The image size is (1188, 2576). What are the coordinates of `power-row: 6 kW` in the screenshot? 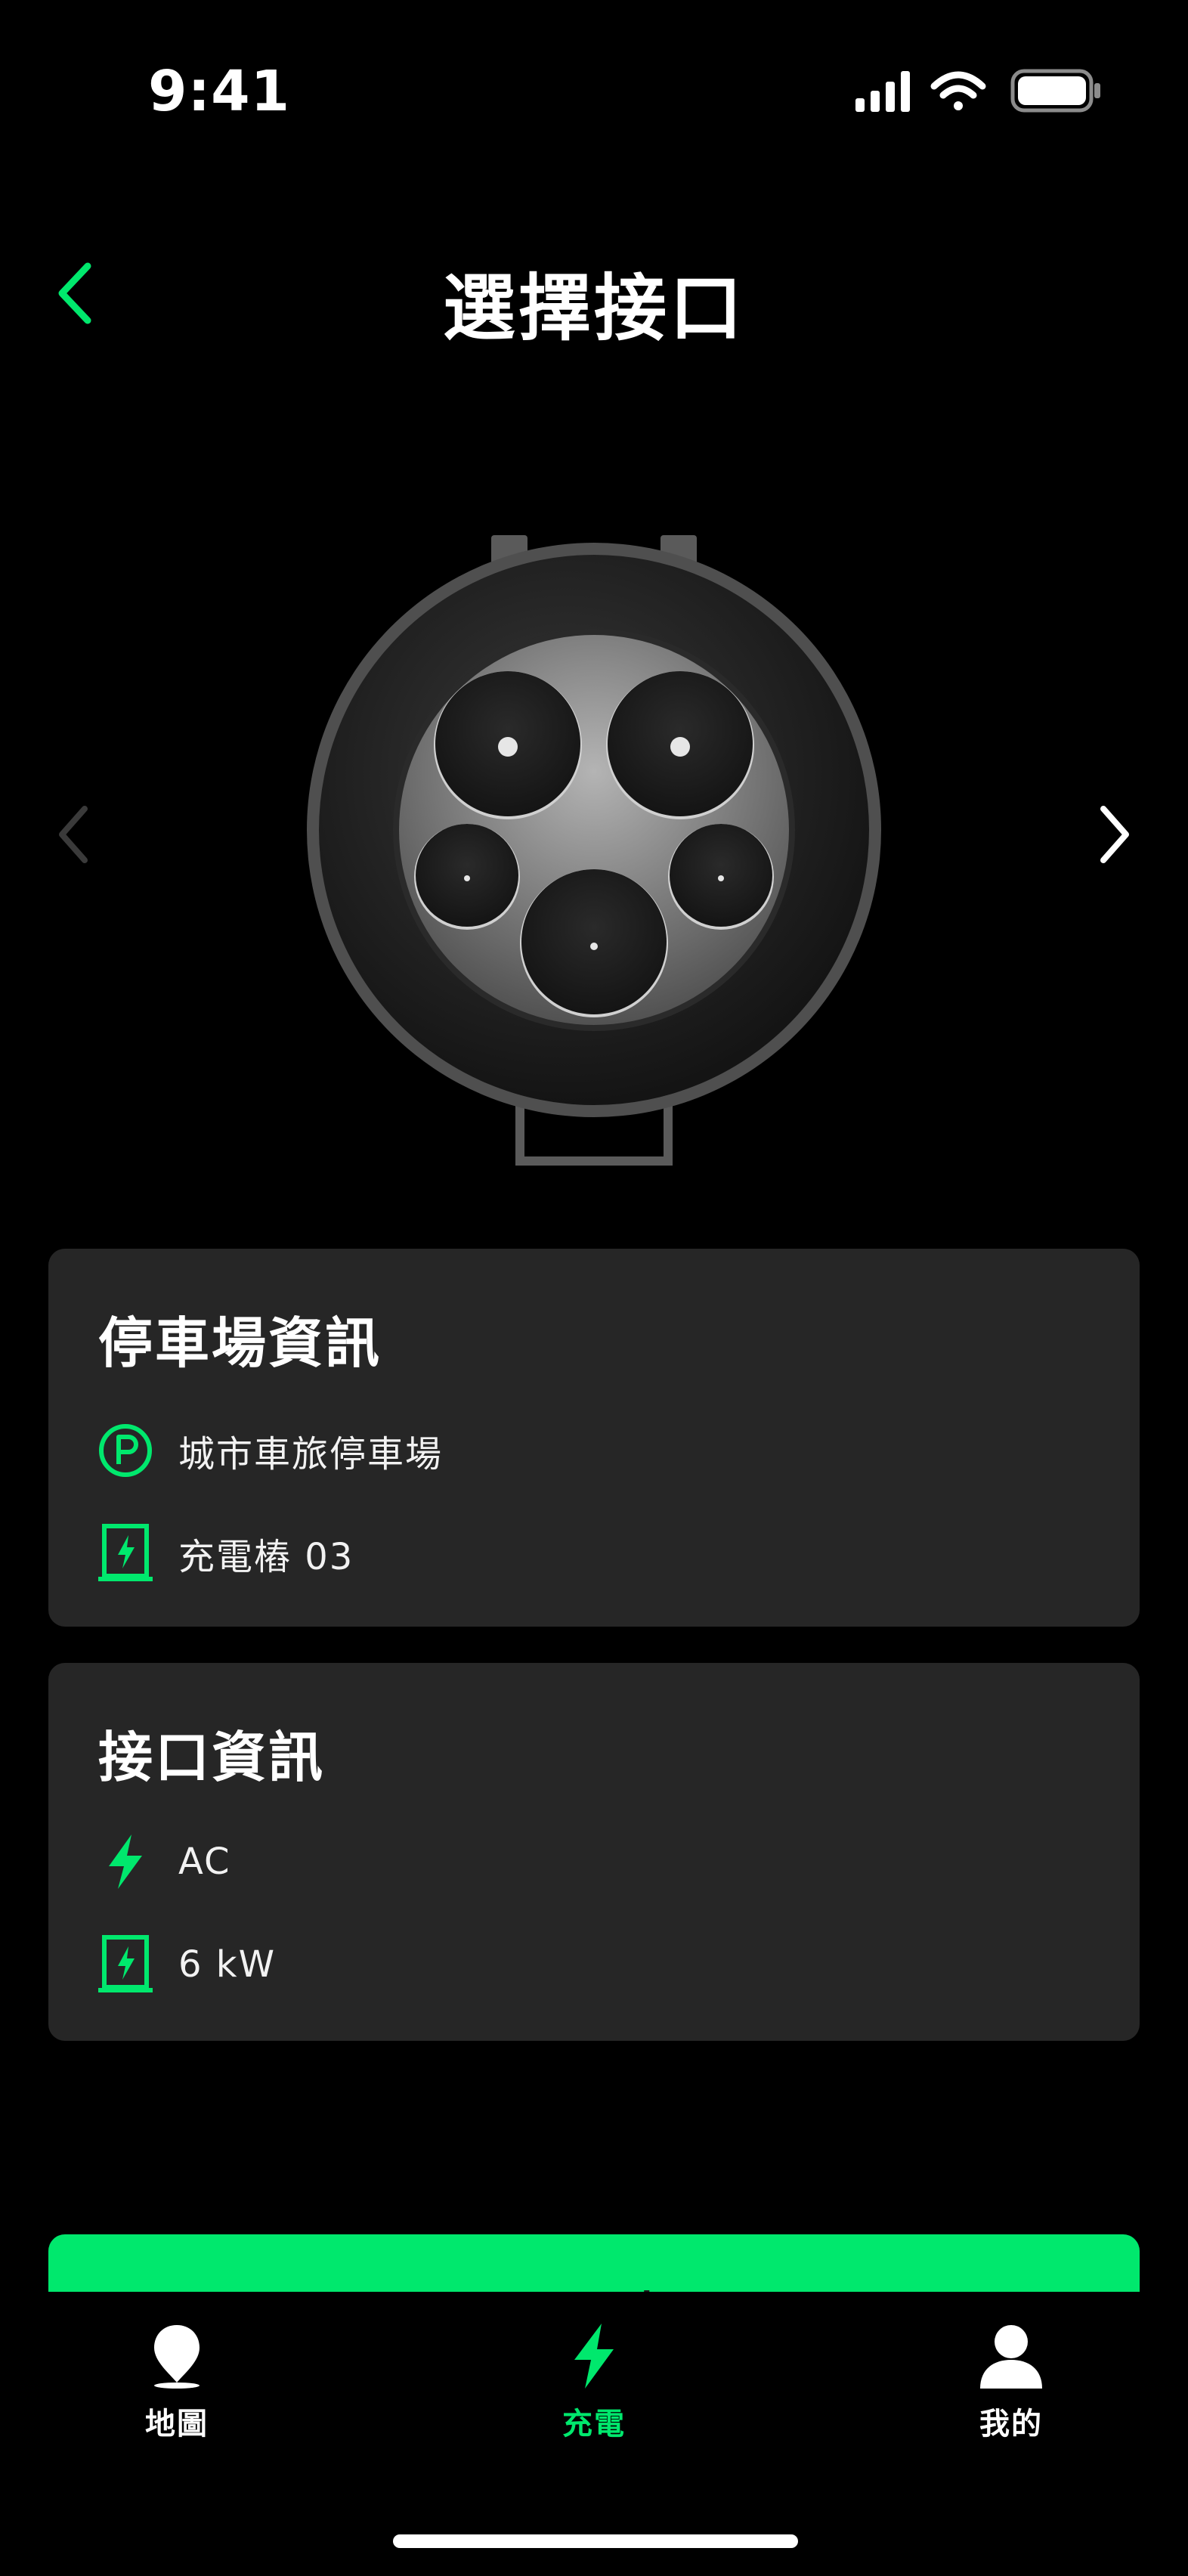 It's located at (187, 1964).